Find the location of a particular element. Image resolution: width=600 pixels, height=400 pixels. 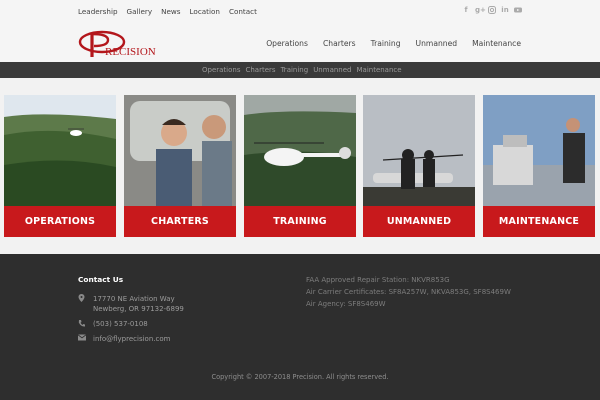

contact-heading: Contact Us is located at coordinates (101, 279).